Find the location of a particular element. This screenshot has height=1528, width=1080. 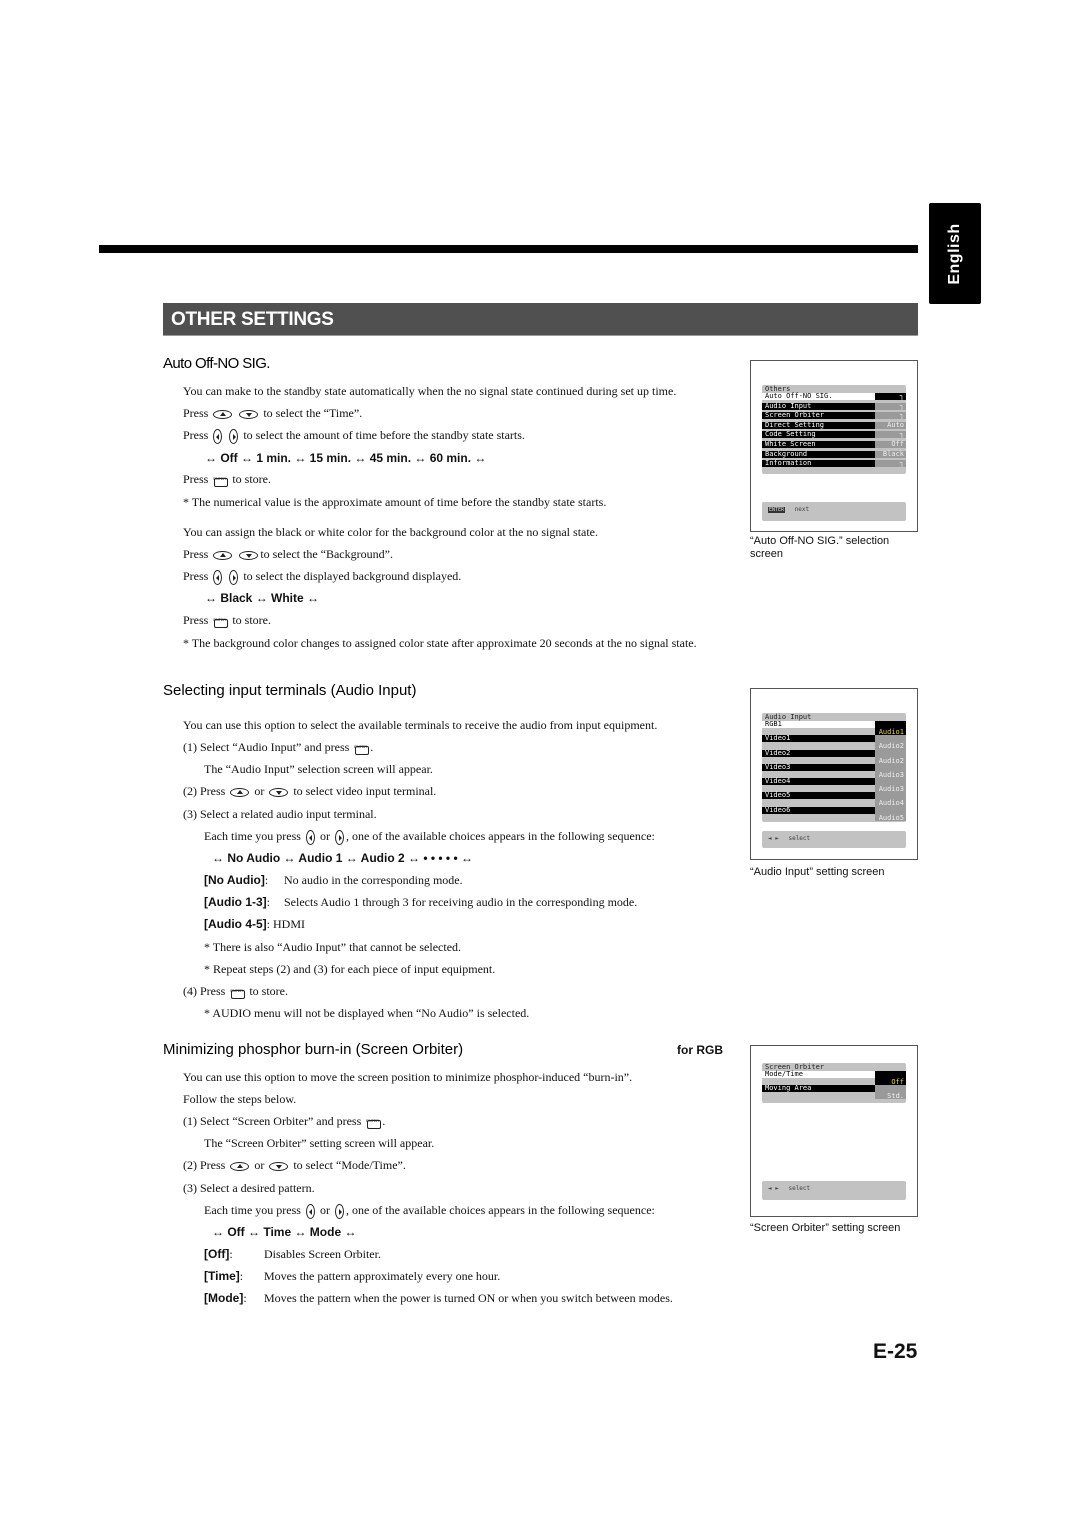

osd-title: Audio Input is located at coordinates (788, 717).